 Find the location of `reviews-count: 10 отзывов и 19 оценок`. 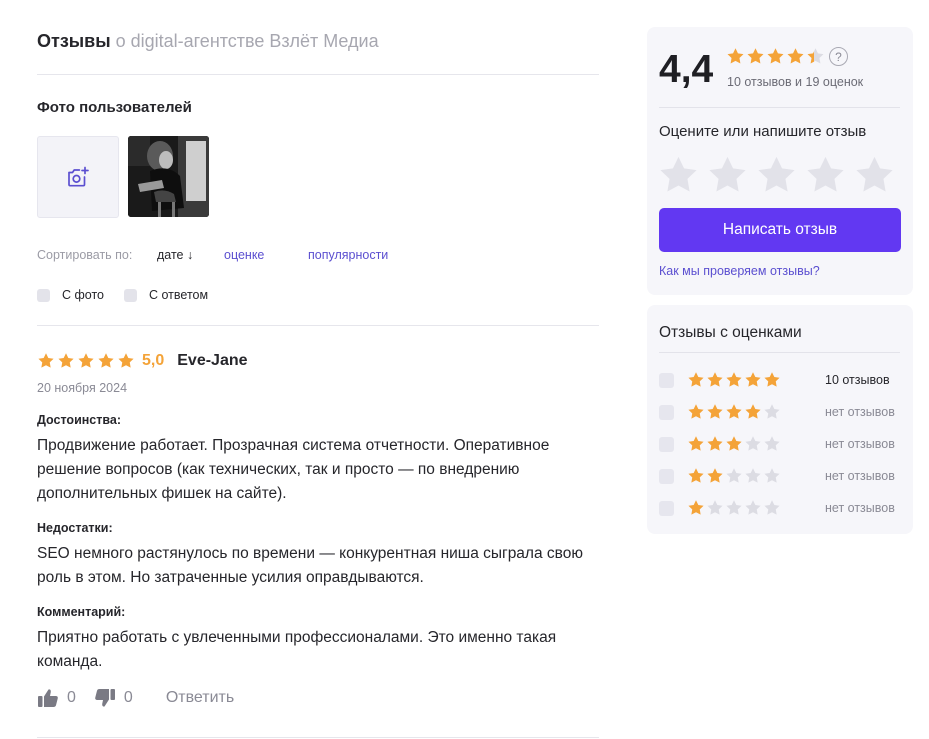

reviews-count: 10 отзывов и 19 оценок is located at coordinates (795, 82).